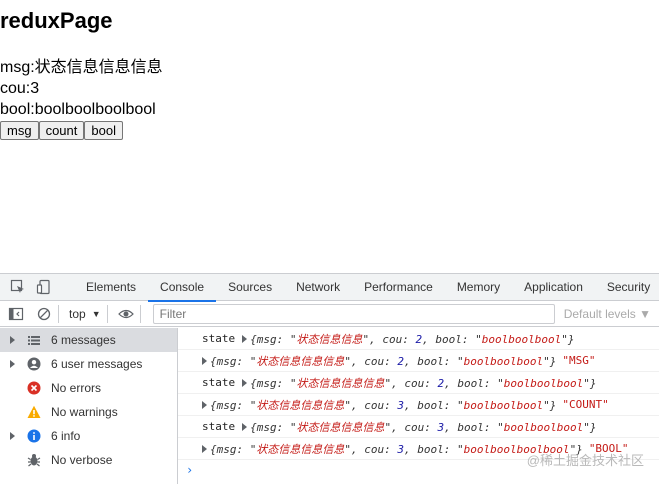  I want to click on sidebar-item-user-messages: 6 user messages, so click(88, 364).